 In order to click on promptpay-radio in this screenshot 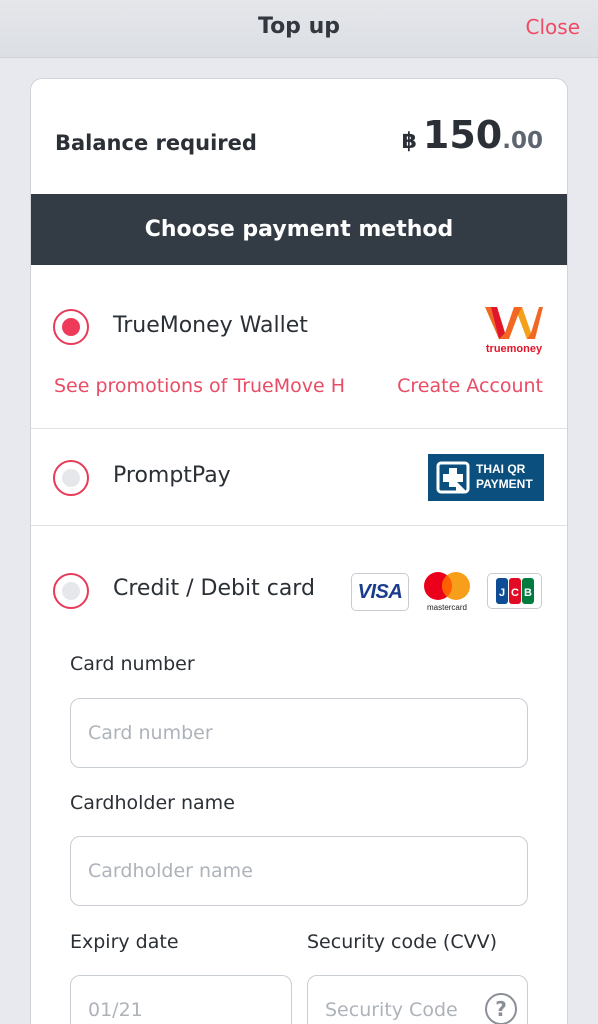, I will do `click(71, 478)`.